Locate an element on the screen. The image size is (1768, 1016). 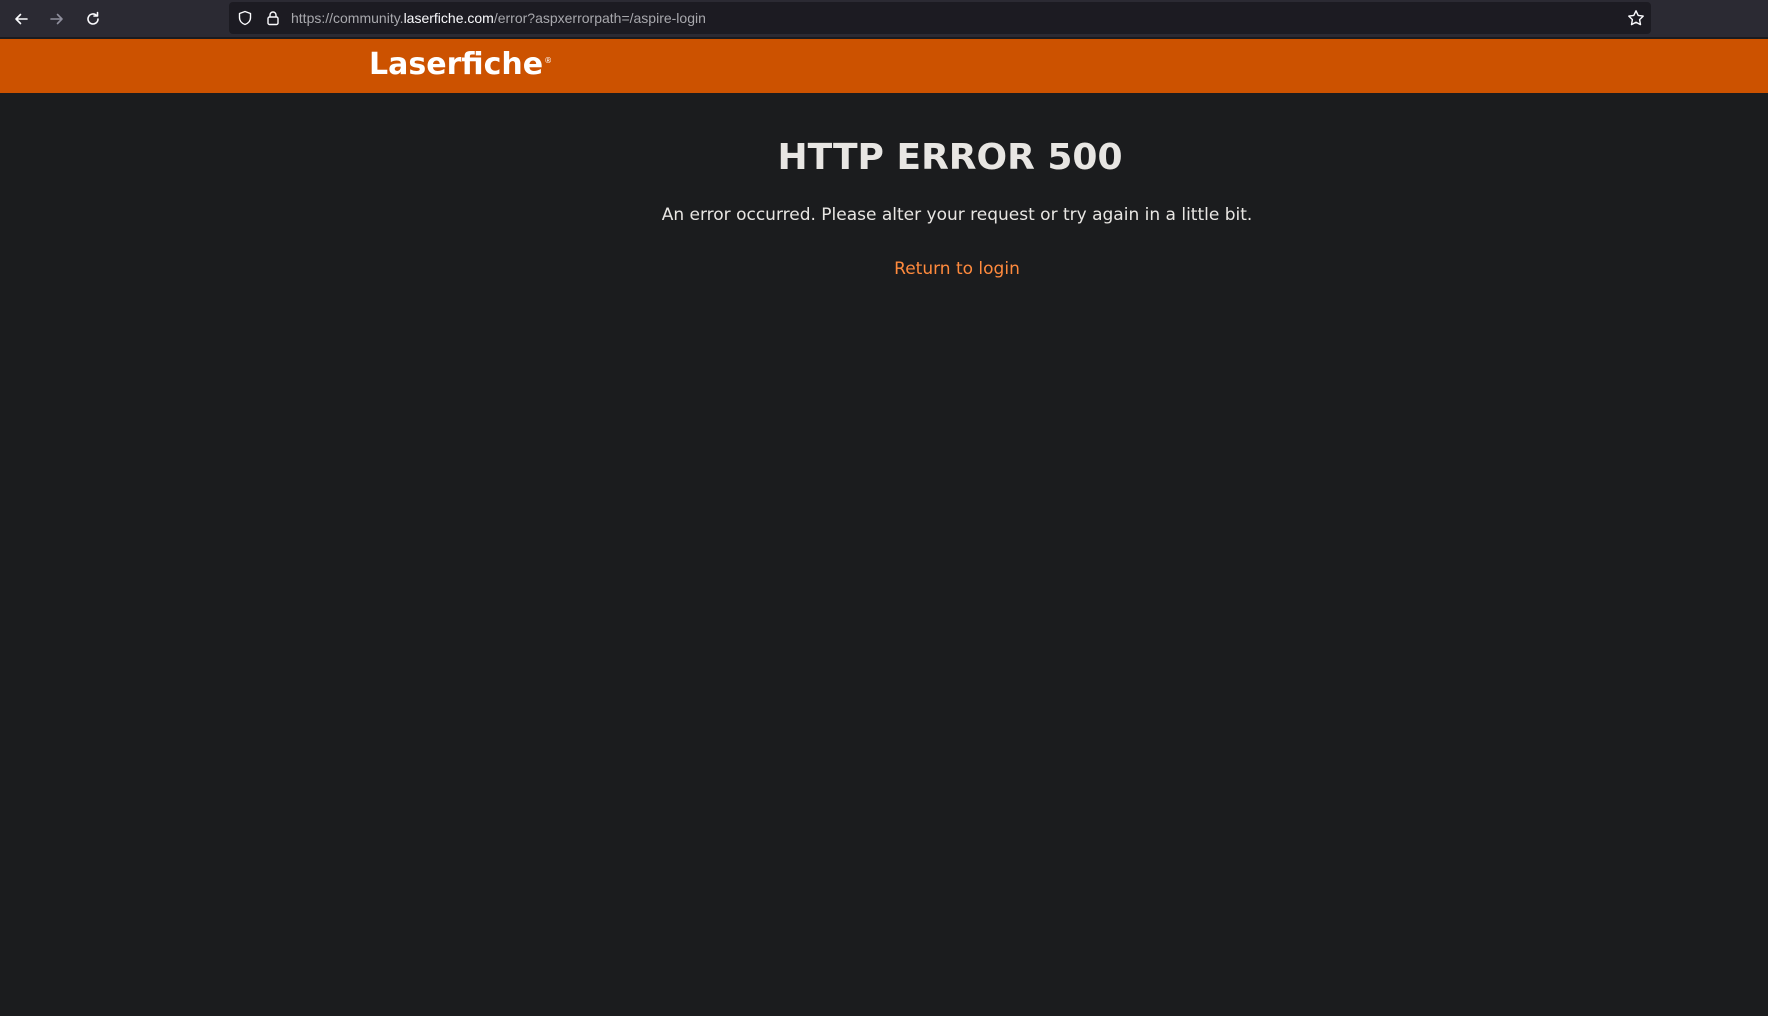
star-icon is located at coordinates (1636, 18).